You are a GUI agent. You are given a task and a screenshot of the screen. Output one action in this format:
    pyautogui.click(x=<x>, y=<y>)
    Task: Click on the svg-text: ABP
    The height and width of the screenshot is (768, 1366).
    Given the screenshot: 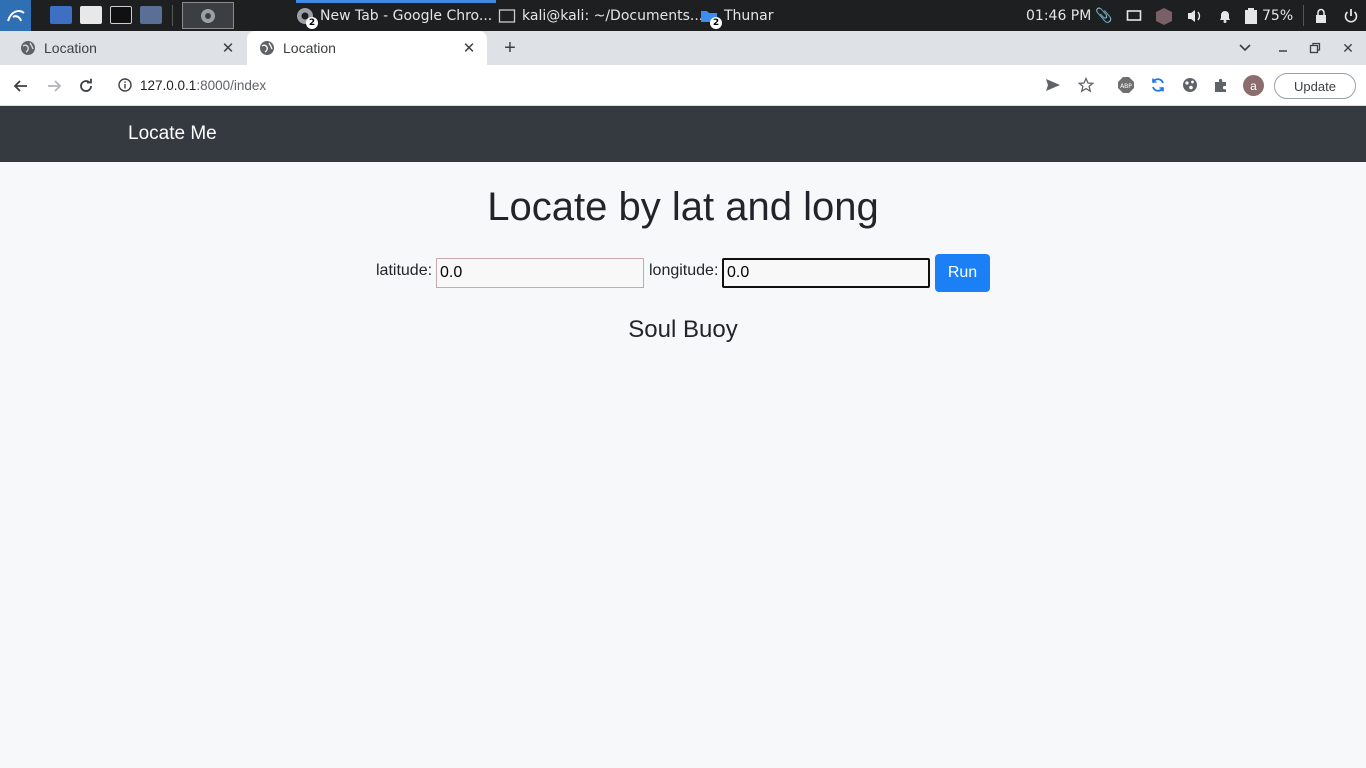 What is the action you would take?
    pyautogui.click(x=1126, y=86)
    